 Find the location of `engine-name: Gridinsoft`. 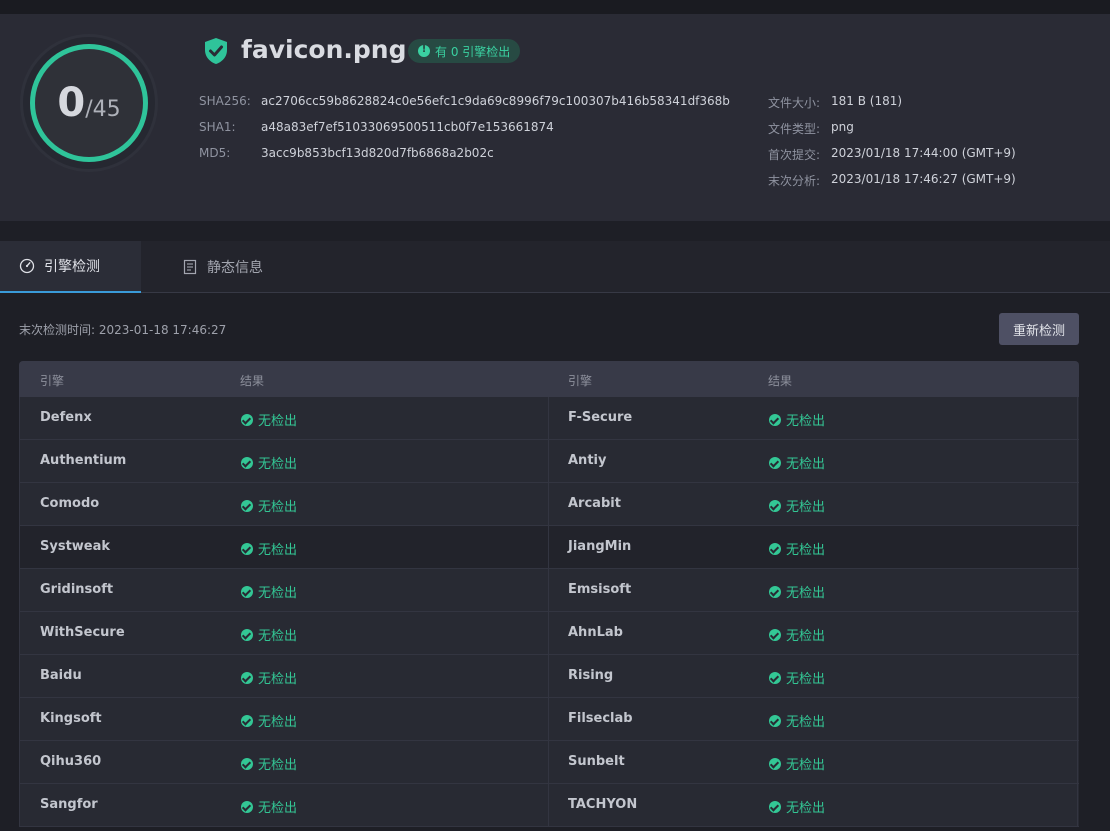

engine-name: Gridinsoft is located at coordinates (77, 589).